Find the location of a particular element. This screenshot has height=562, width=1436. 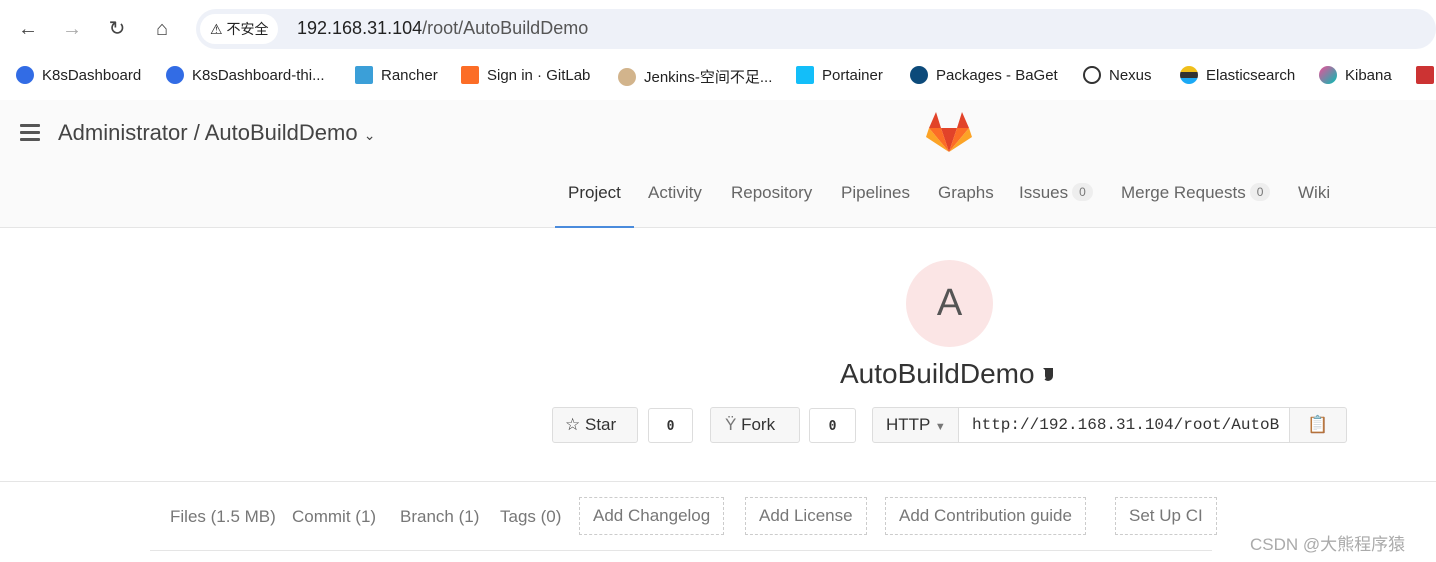

bookmark: Elasticsearch is located at coordinates (1237, 75).